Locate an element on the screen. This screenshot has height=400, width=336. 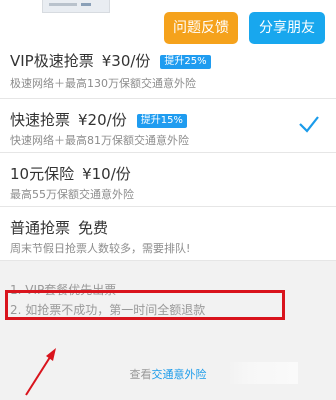
option-desc: 快速网络＋最高81万保额交通意外险 is located at coordinates (99, 140).